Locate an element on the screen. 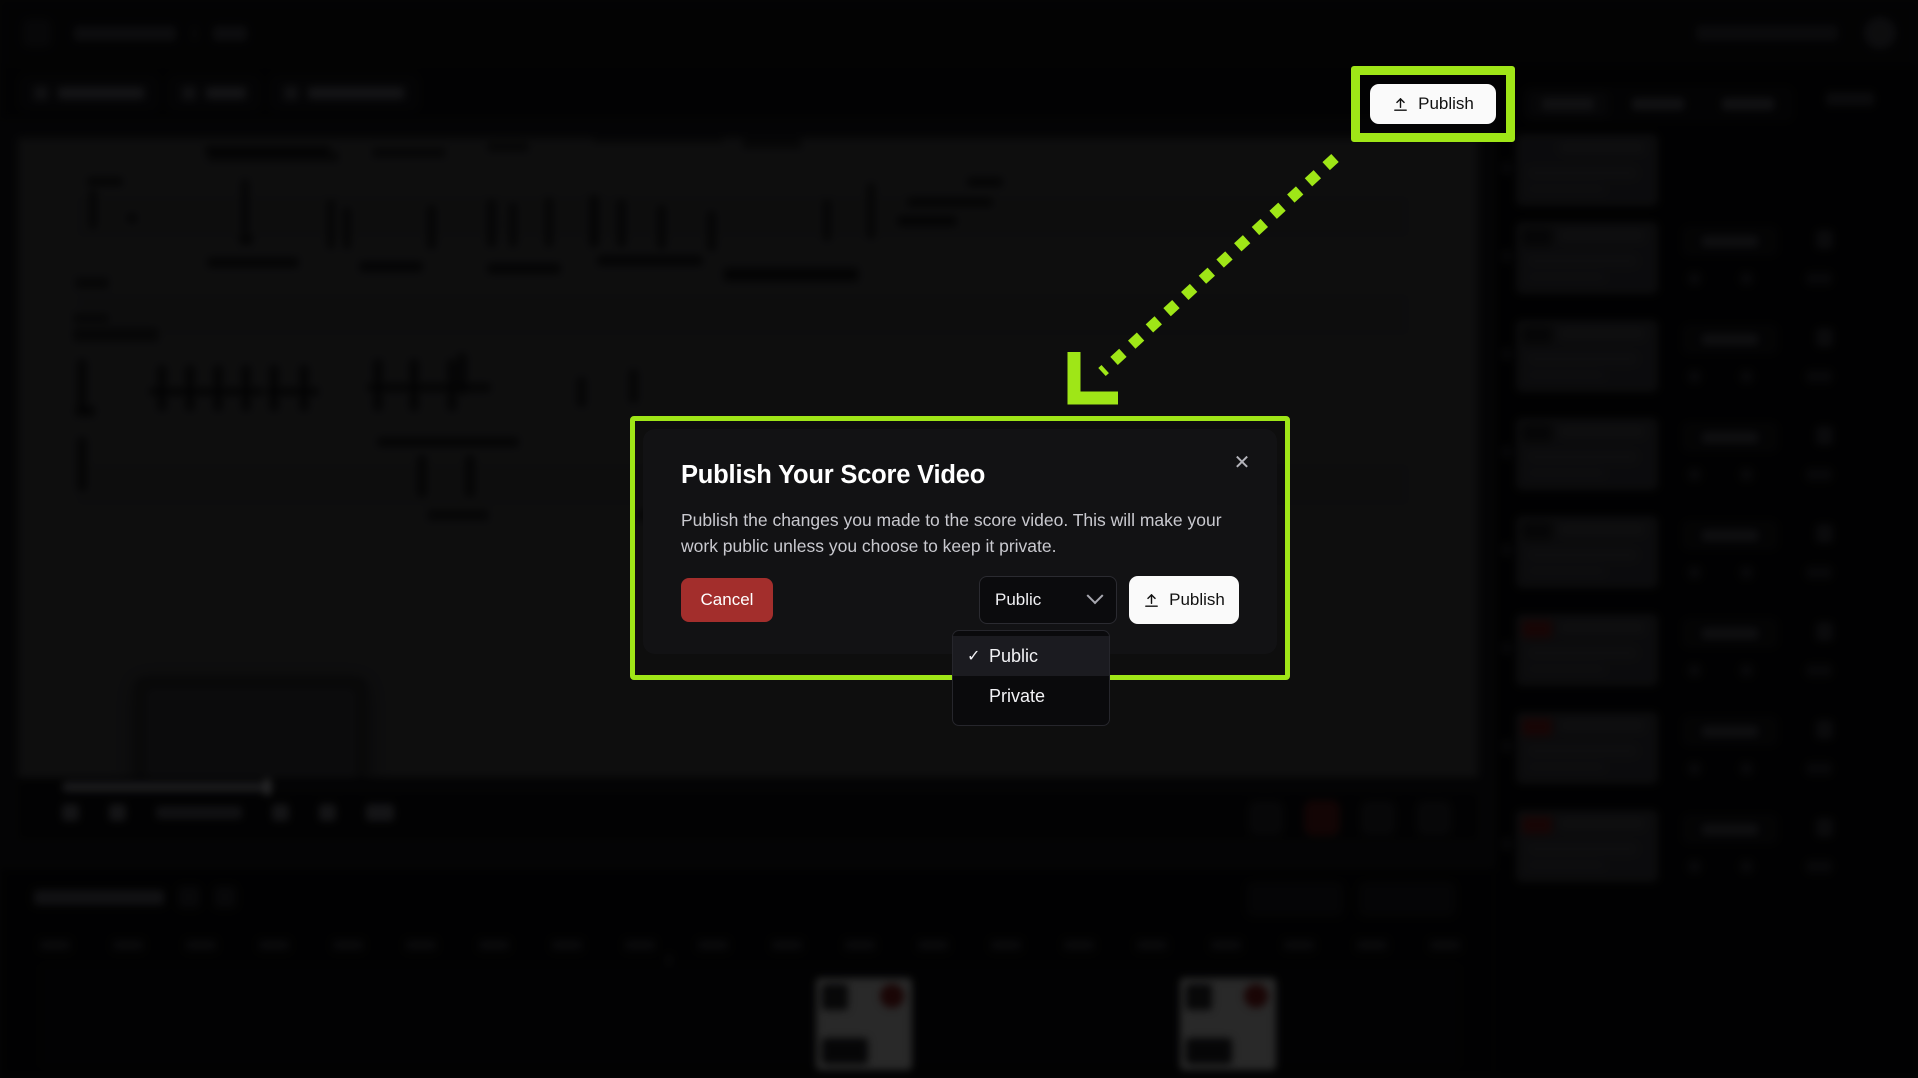 This screenshot has height=1078, width=1918. publish-button-label: Publish is located at coordinates (1446, 103).